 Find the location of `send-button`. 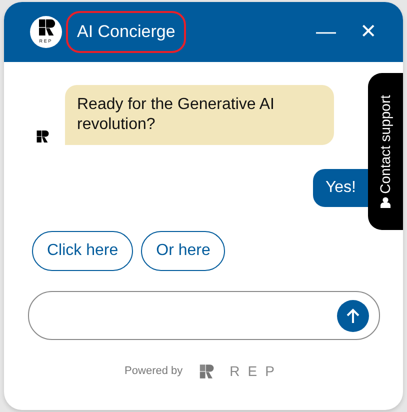

send-button is located at coordinates (353, 316).